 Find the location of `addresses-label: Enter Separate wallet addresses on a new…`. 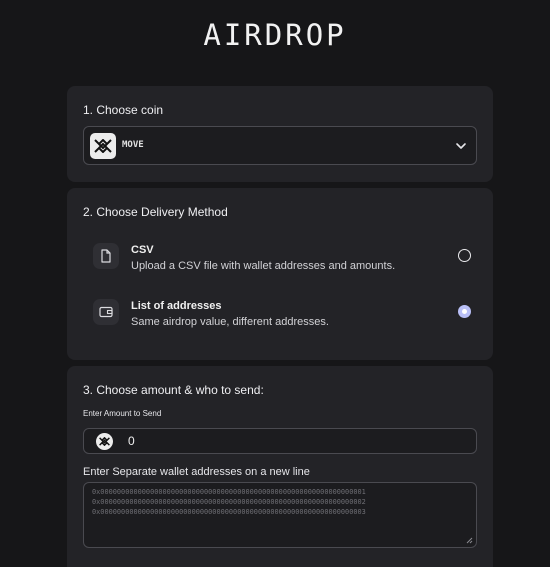

addresses-label: Enter Separate wallet addresses on a new… is located at coordinates (196, 472).